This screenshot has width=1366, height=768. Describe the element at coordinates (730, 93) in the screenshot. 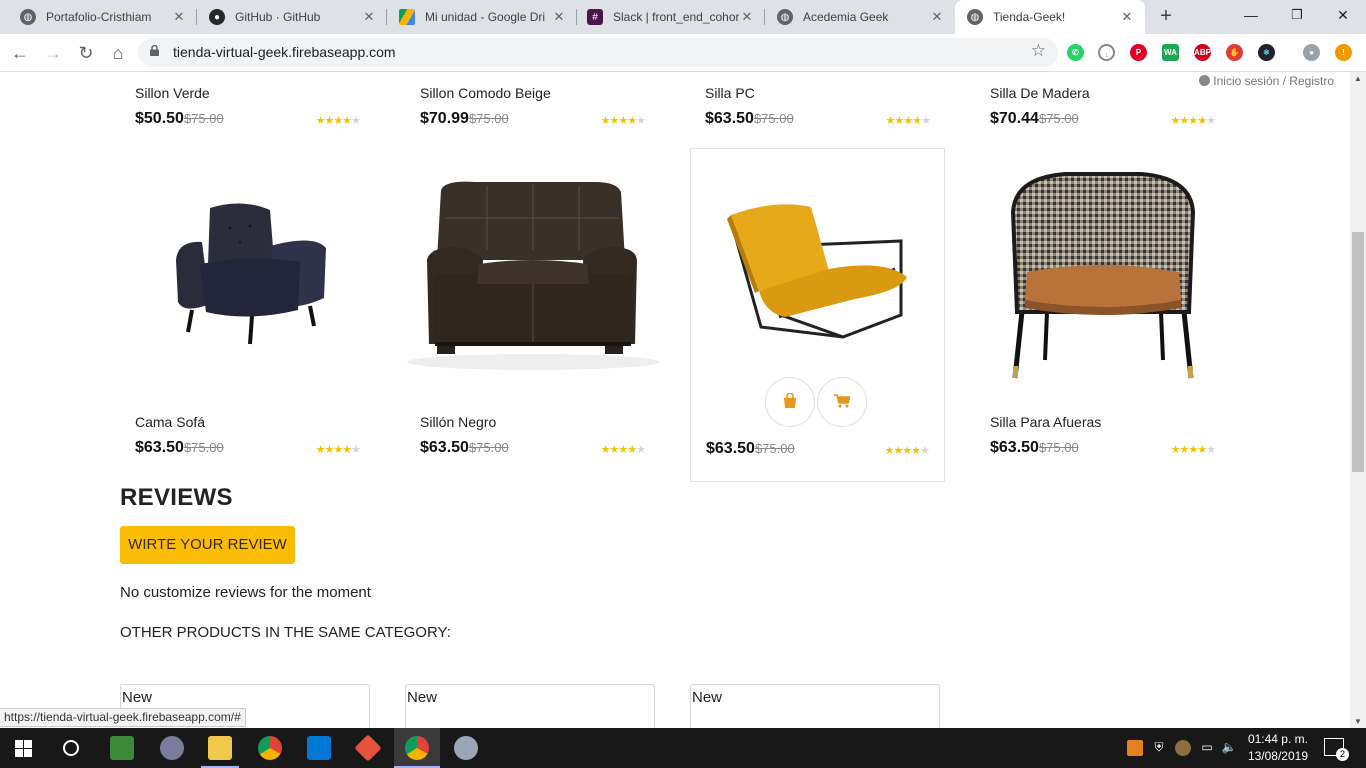

I see `product-name: Silla PC` at that location.